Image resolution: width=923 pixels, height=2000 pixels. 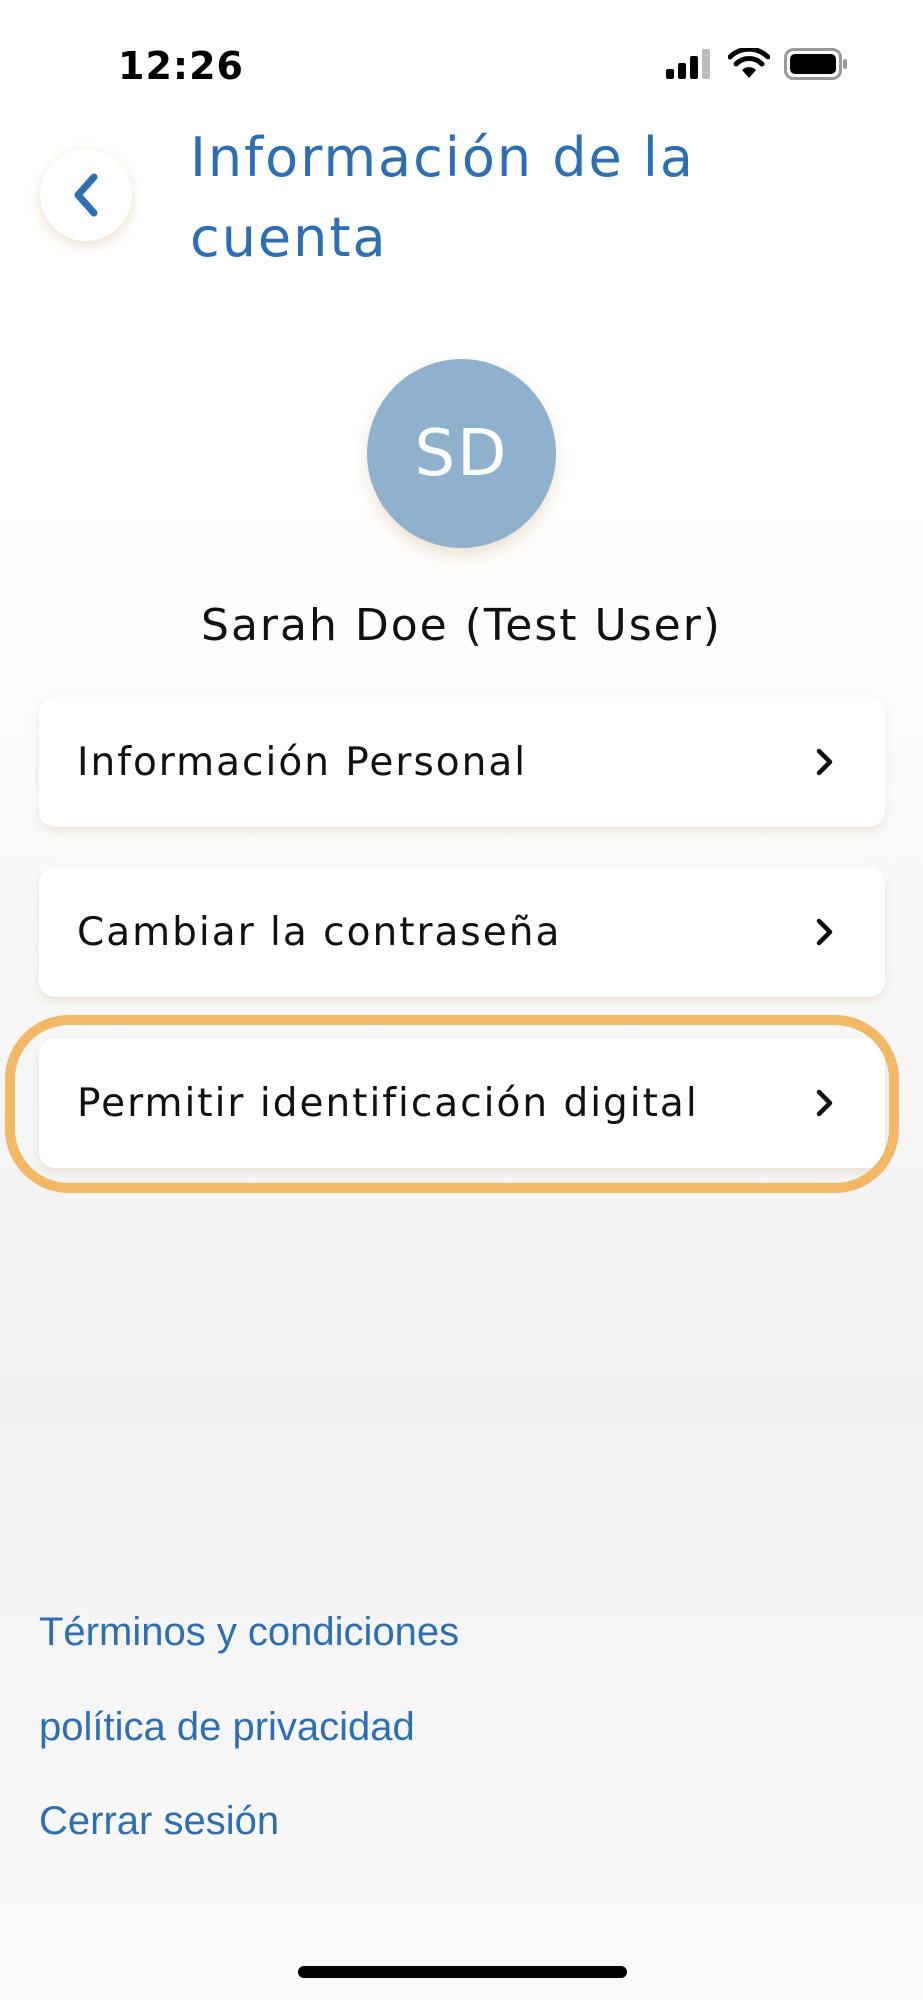 What do you see at coordinates (388, 1103) in the screenshot?
I see `menu-item-label: Permitir identificación digital` at bounding box center [388, 1103].